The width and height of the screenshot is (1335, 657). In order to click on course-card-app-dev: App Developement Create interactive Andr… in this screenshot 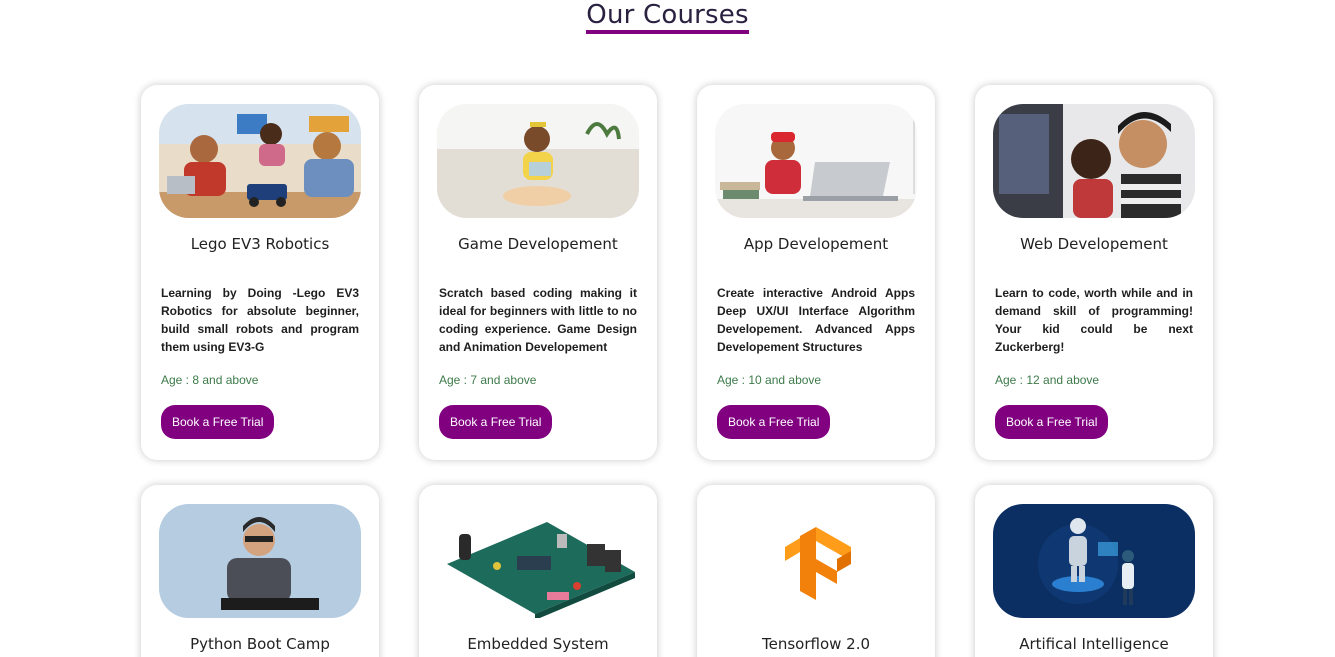, I will do `click(816, 272)`.